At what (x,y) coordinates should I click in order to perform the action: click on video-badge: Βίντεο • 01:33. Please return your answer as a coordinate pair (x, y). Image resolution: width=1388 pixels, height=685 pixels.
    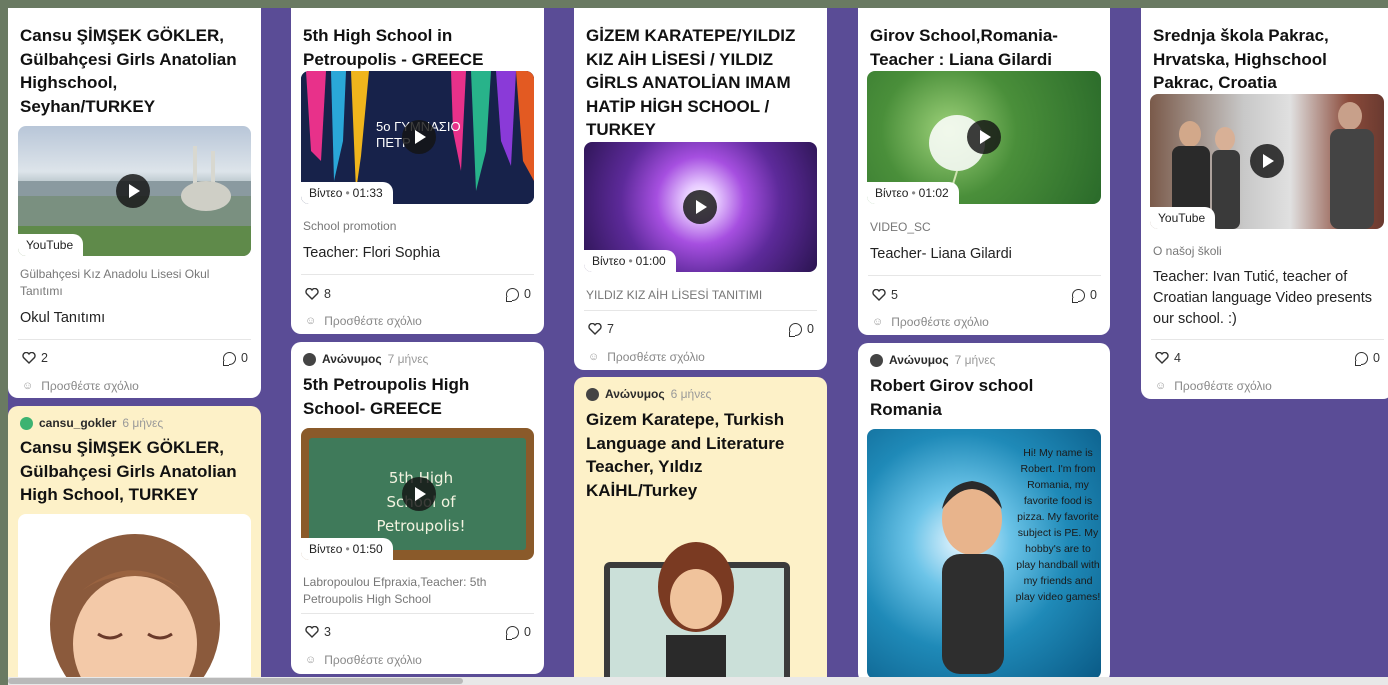
    Looking at the image, I should click on (347, 193).